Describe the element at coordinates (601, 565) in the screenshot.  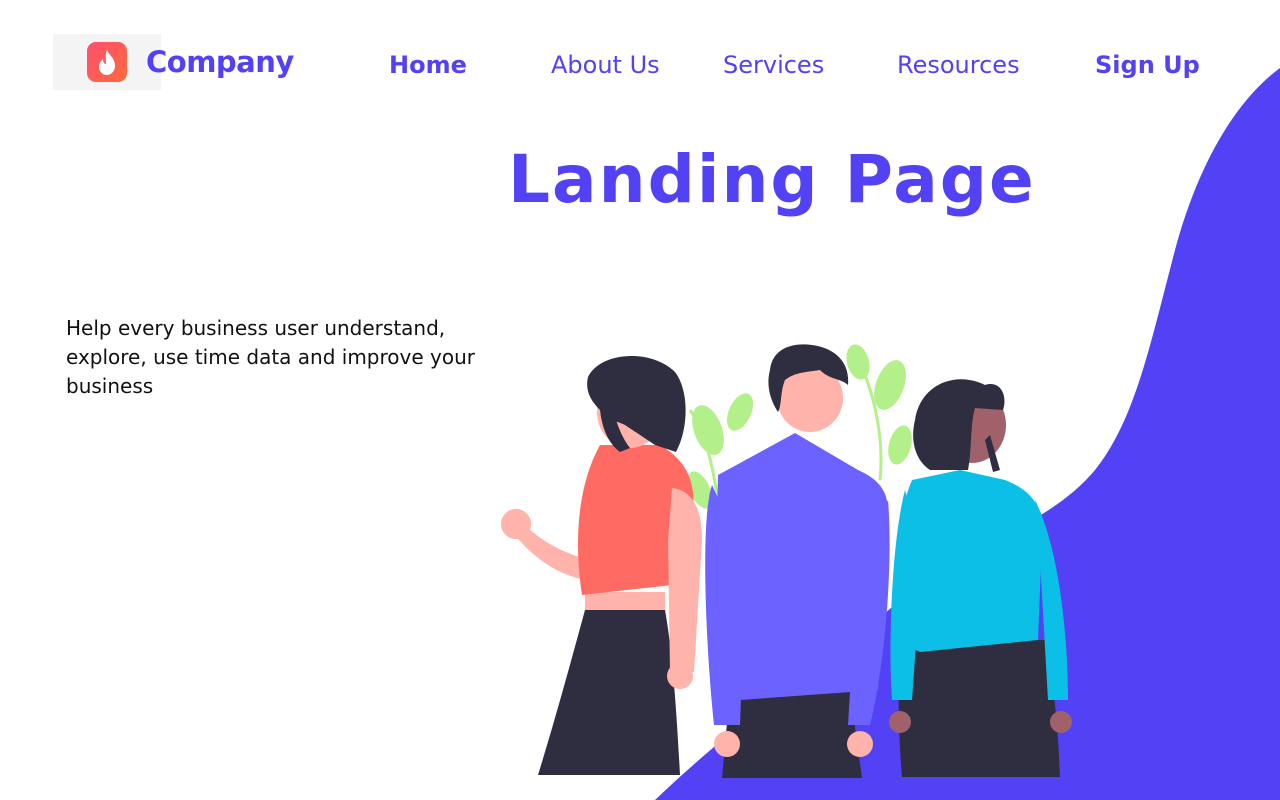
I see `person-left` at that location.